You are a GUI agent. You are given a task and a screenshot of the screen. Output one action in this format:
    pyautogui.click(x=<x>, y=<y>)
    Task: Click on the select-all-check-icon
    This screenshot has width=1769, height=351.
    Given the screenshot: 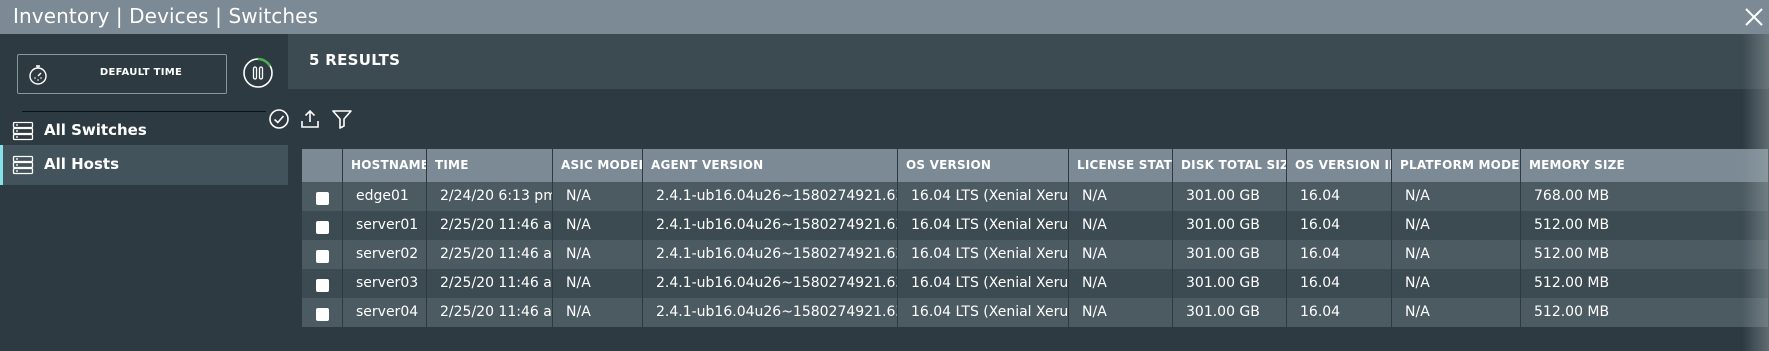 What is the action you would take?
    pyautogui.click(x=279, y=119)
    